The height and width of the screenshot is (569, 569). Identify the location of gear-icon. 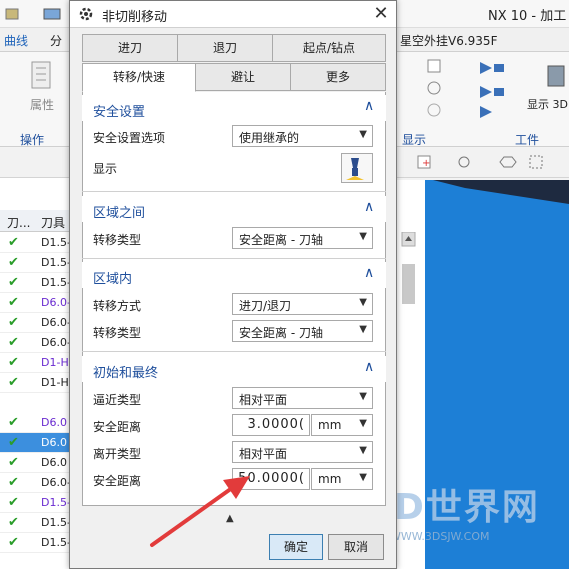
(86, 14).